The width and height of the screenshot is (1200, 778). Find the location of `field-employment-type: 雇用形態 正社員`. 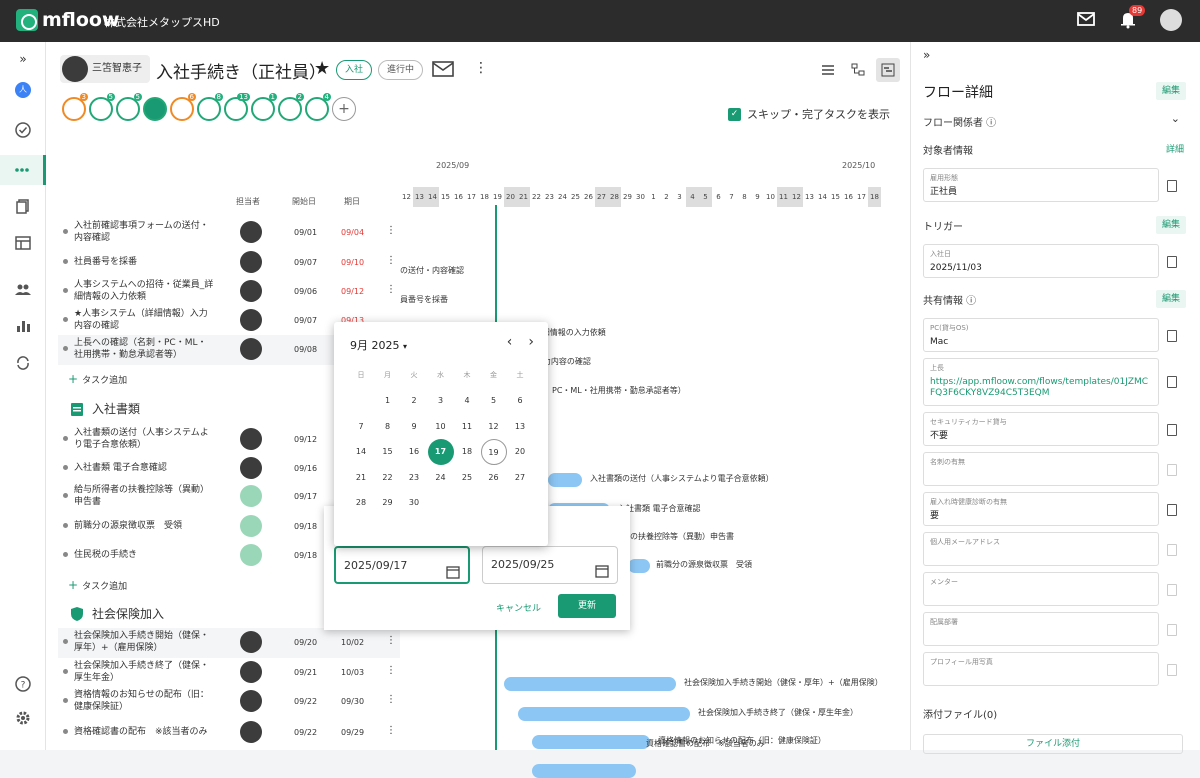

field-employment-type: 雇用形態 正社員 is located at coordinates (1041, 185).